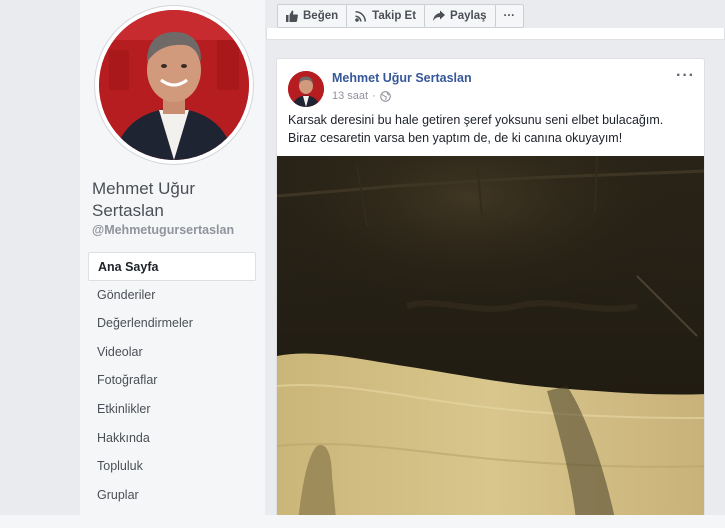 Image resolution: width=725 pixels, height=528 pixels. I want to click on page-action-bar: Beğen Takip Et Paylaş ···, so click(400, 16).